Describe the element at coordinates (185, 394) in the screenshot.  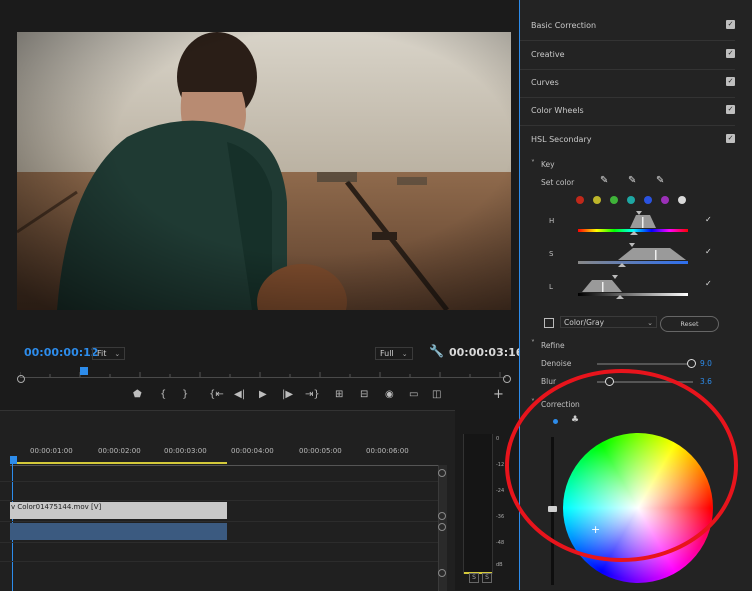
I see `mark-out-icon: }` at that location.